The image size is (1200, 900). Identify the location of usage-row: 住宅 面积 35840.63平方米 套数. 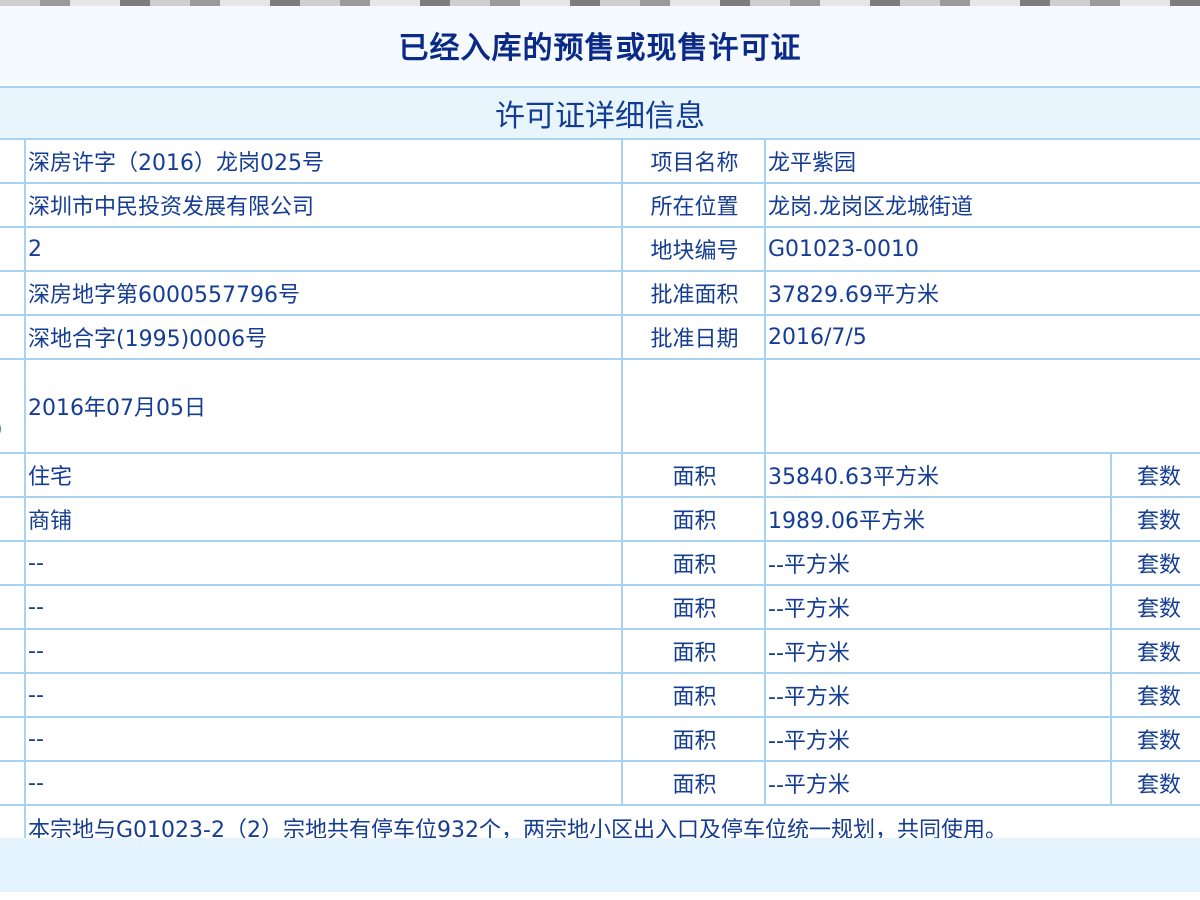
(600, 475).